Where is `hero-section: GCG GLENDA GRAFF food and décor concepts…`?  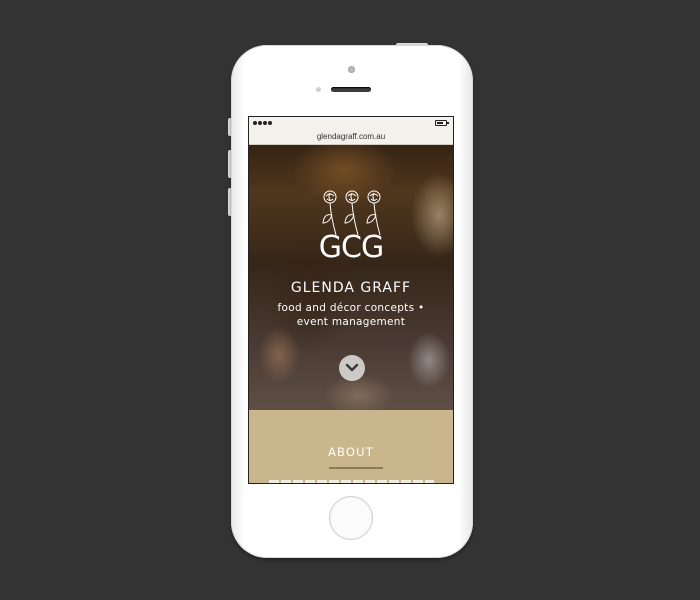 hero-section: GCG GLENDA GRAFF food and décor concepts… is located at coordinates (351, 277).